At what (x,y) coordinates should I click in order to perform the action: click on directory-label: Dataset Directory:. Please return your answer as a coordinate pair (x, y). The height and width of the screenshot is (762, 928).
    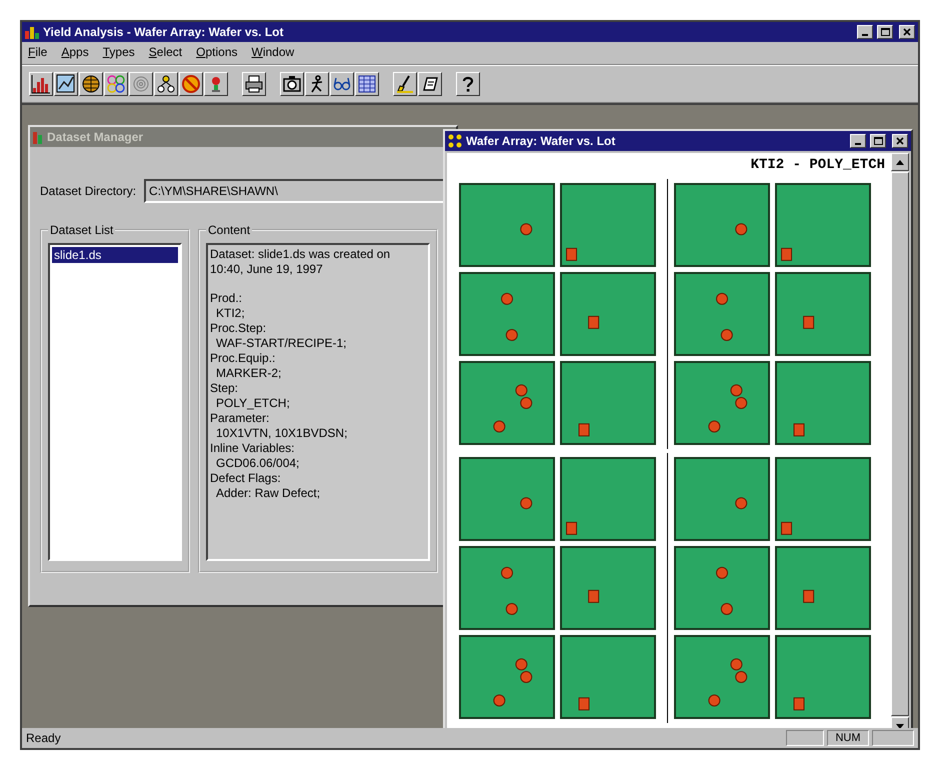
    Looking at the image, I should click on (88, 191).